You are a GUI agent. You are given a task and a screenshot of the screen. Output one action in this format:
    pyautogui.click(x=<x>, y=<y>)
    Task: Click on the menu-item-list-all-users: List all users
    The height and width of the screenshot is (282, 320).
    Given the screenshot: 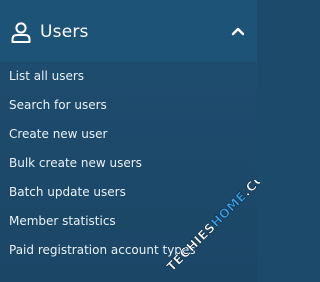 What is the action you would take?
    pyautogui.click(x=128, y=76)
    